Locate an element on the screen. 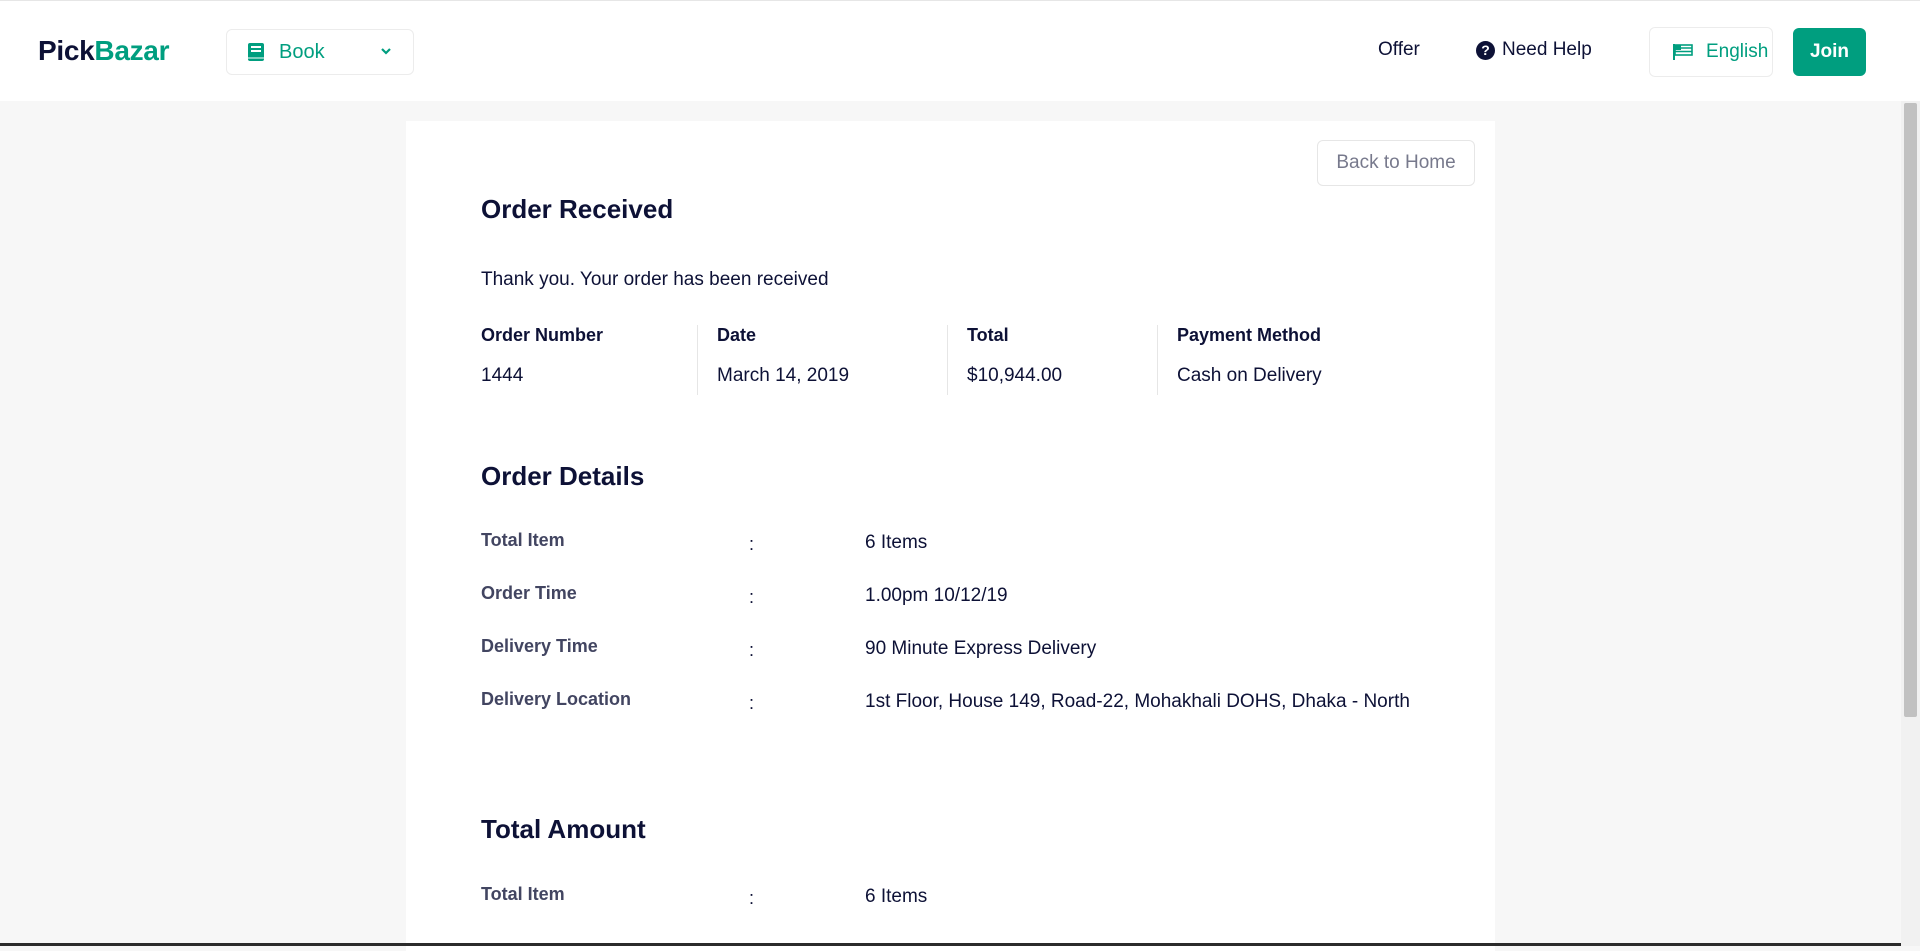 This screenshot has width=1920, height=951. language-switcher: English is located at coordinates (1711, 52).